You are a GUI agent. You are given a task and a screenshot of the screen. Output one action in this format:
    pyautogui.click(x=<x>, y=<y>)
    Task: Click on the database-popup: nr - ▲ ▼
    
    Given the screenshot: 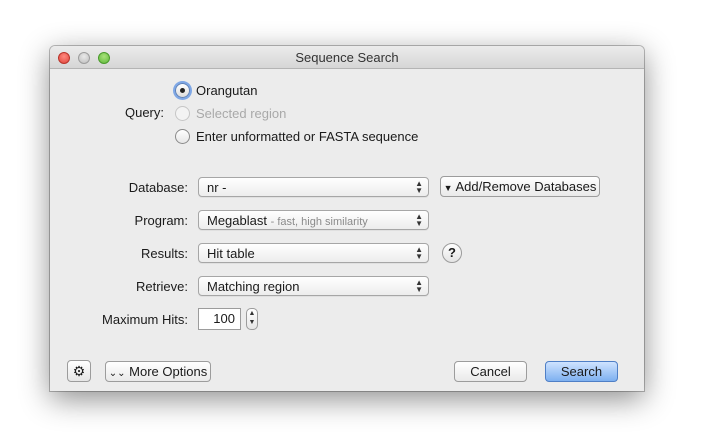 What is the action you would take?
    pyautogui.click(x=313, y=187)
    